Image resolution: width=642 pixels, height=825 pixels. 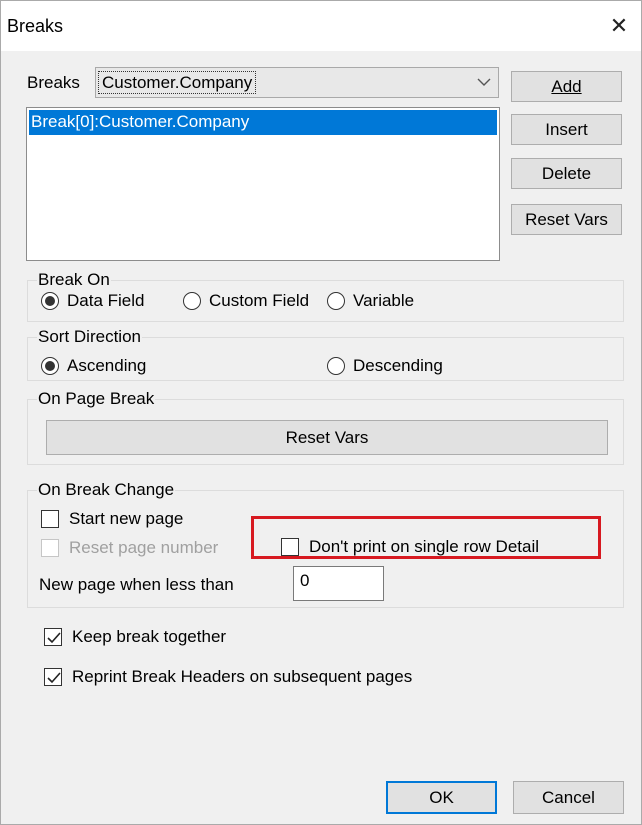 I want to click on close-icon: ✕, so click(x=619, y=25).